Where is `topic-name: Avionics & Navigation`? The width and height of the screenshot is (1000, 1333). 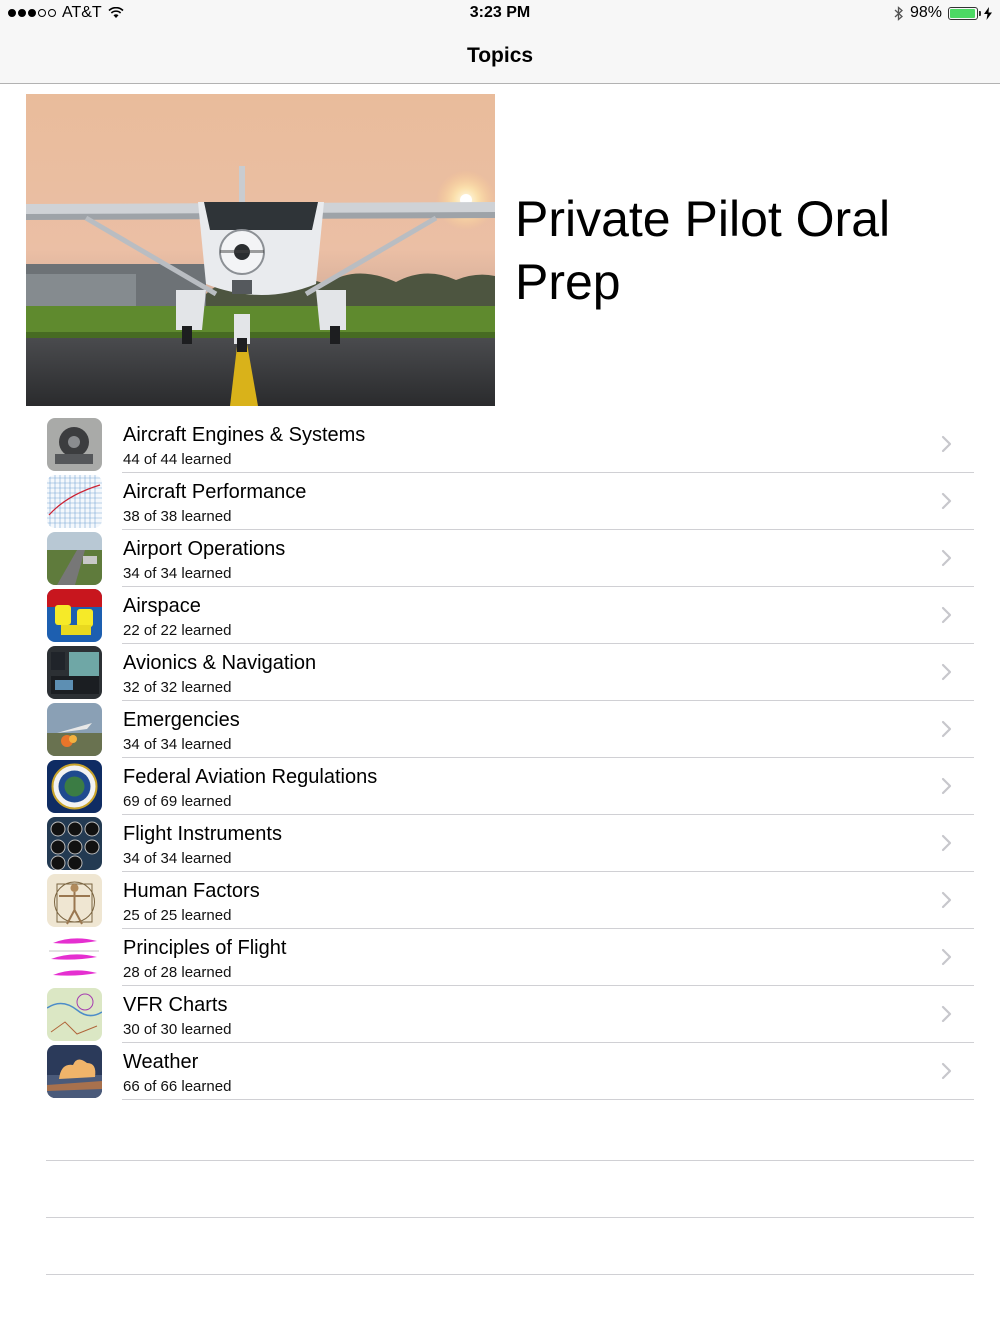 topic-name: Avionics & Navigation is located at coordinates (220, 663).